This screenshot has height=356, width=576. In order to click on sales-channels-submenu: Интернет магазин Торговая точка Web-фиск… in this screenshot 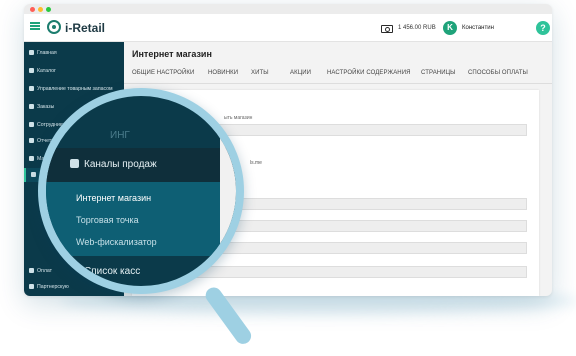, I will do `click(141, 219)`.